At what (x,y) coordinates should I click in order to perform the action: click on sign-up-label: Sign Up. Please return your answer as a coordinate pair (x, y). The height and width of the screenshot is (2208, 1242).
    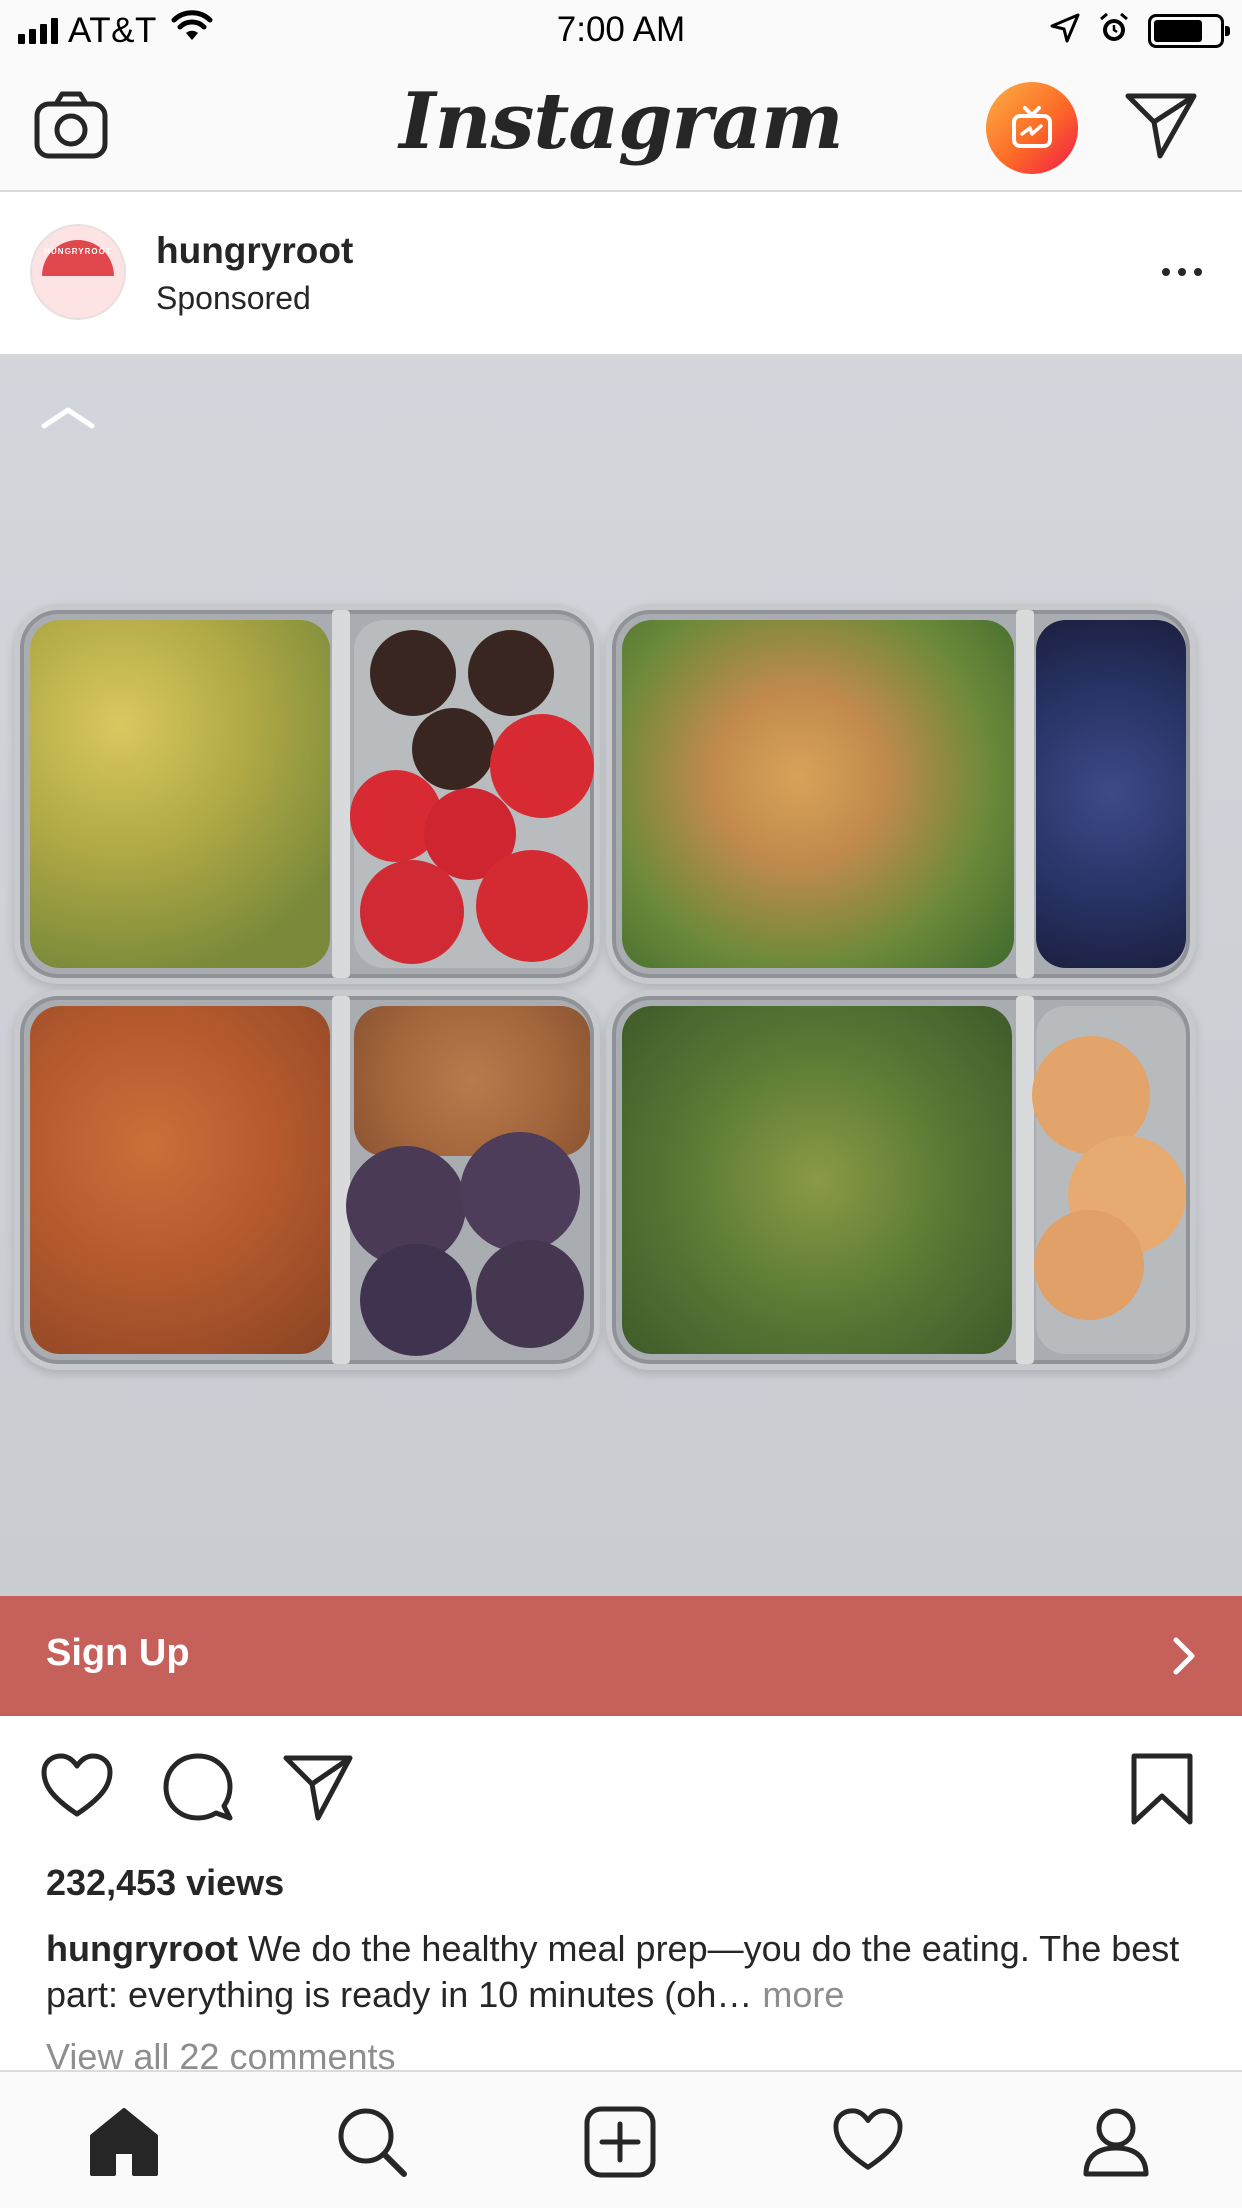
    Looking at the image, I should click on (118, 1653).